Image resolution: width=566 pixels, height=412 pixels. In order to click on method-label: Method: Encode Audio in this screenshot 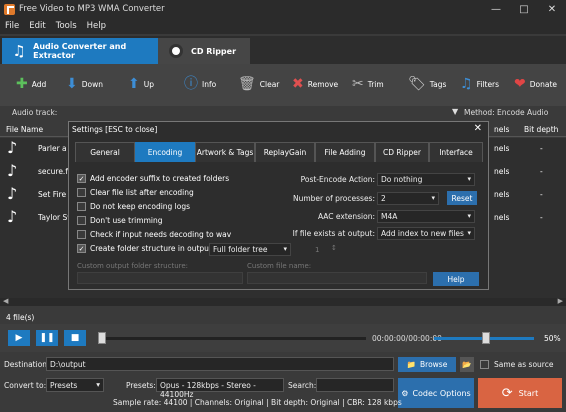, I will do `click(506, 112)`.